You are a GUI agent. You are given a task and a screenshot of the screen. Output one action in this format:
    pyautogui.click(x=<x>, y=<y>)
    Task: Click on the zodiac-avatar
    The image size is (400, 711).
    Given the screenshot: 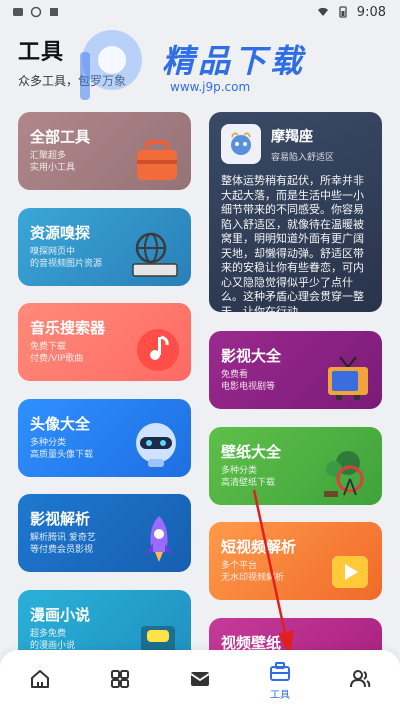 What is the action you would take?
    pyautogui.click(x=241, y=144)
    